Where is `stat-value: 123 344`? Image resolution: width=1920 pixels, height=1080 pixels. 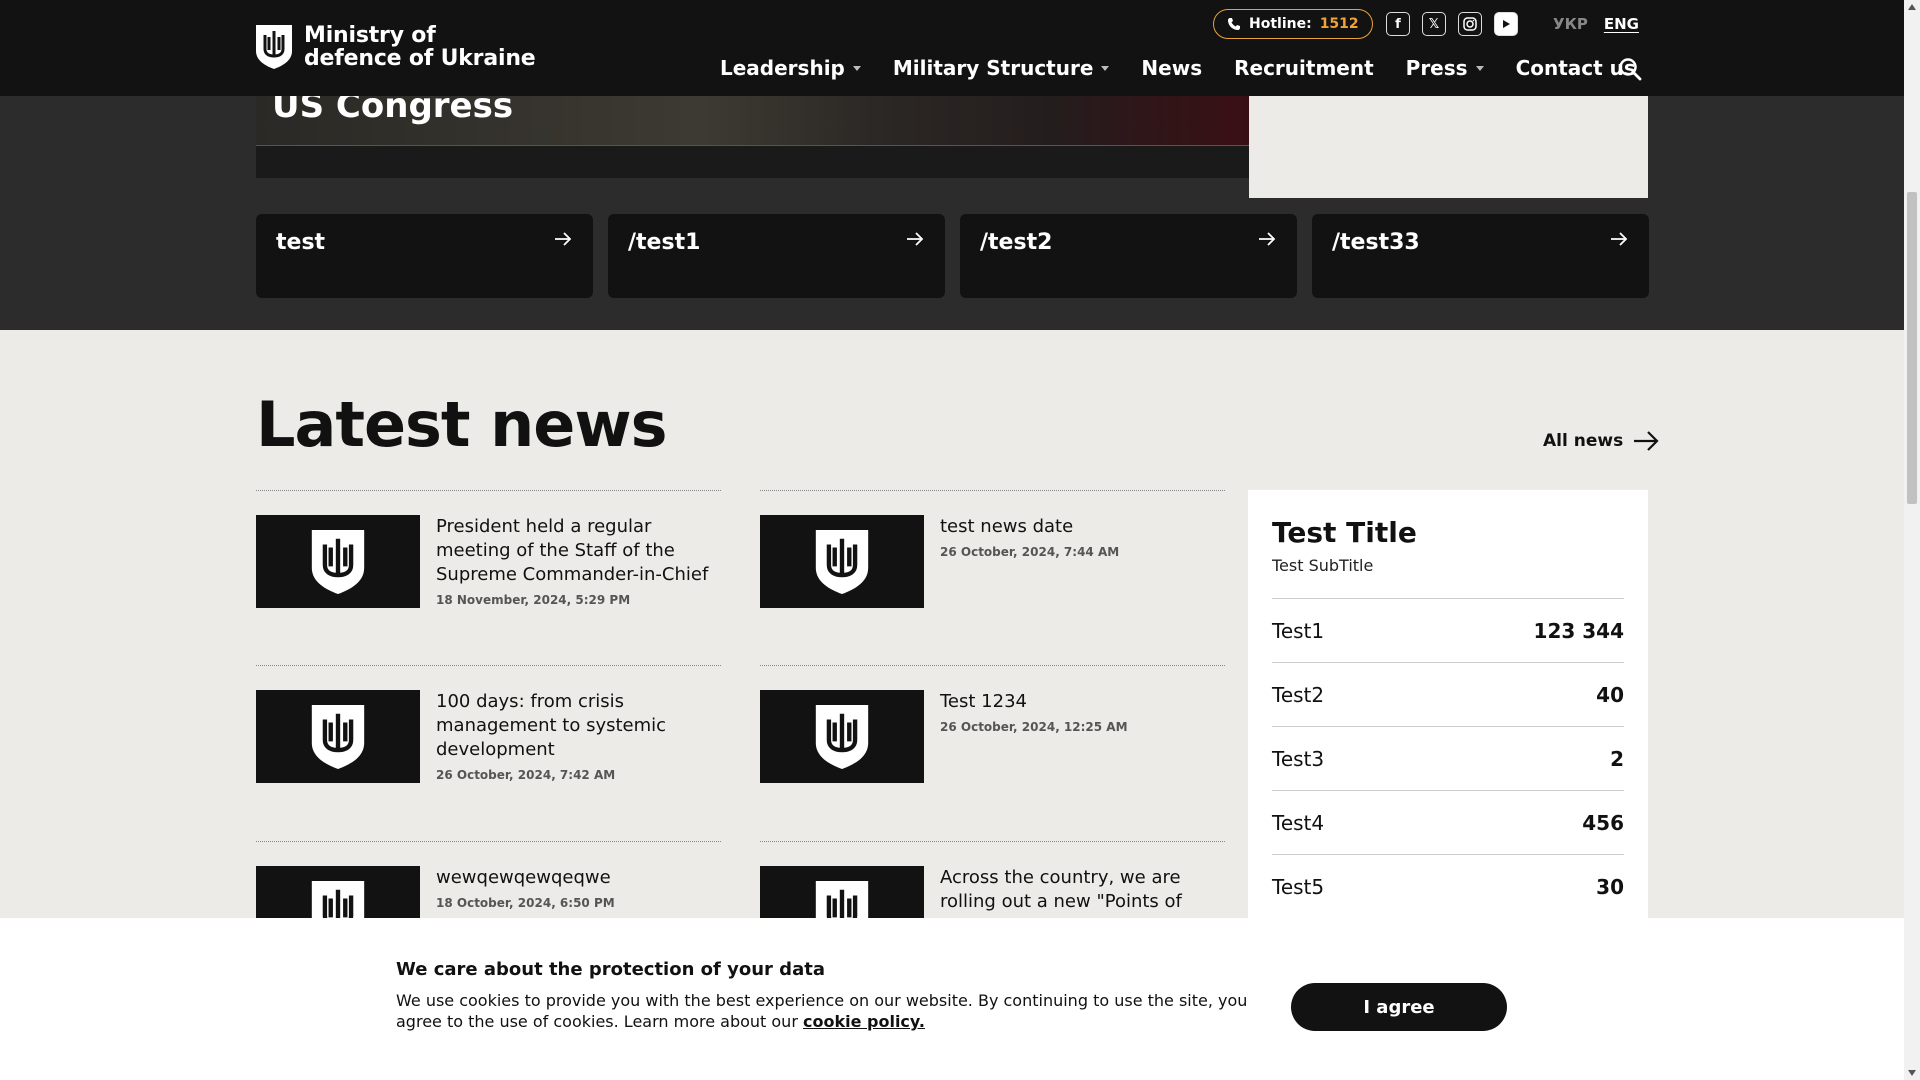 stat-value: 123 344 is located at coordinates (1578, 630).